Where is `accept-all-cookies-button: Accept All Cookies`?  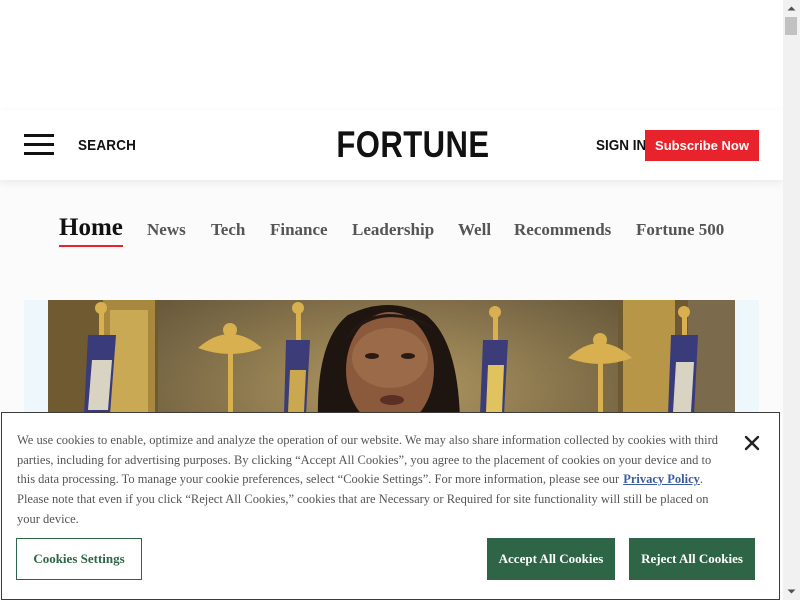 accept-all-cookies-button: Accept All Cookies is located at coordinates (551, 559).